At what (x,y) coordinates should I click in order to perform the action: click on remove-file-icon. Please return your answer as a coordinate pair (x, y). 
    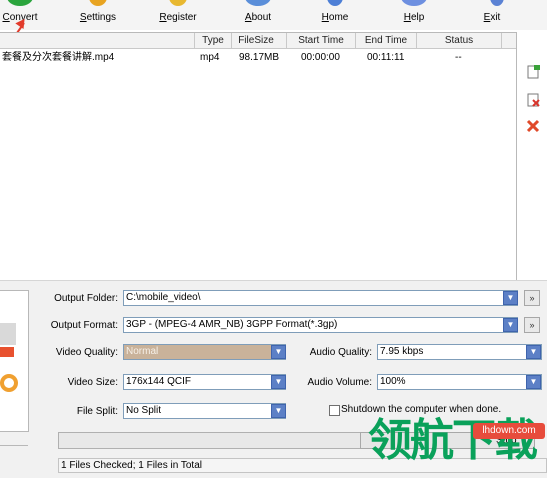
    Looking at the image, I should click on (533, 100).